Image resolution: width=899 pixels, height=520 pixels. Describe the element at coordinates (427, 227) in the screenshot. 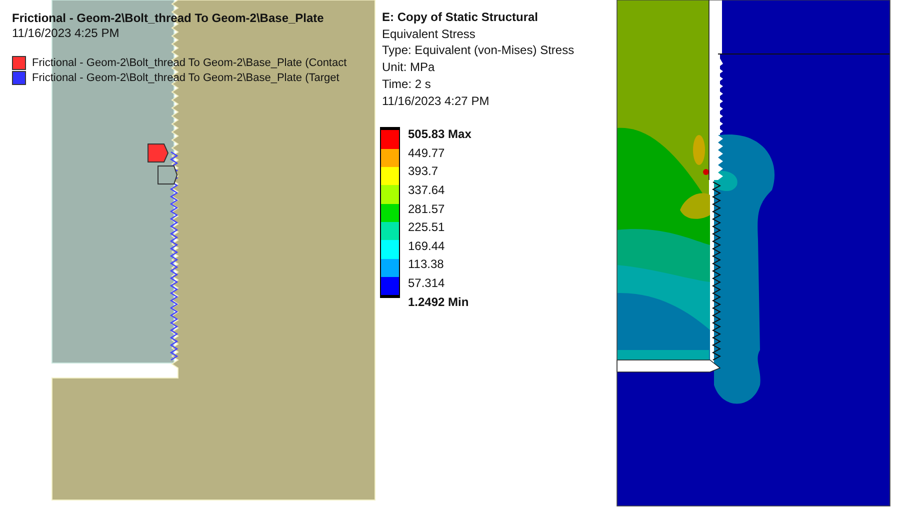

I see `scale-value: 225.51` at that location.